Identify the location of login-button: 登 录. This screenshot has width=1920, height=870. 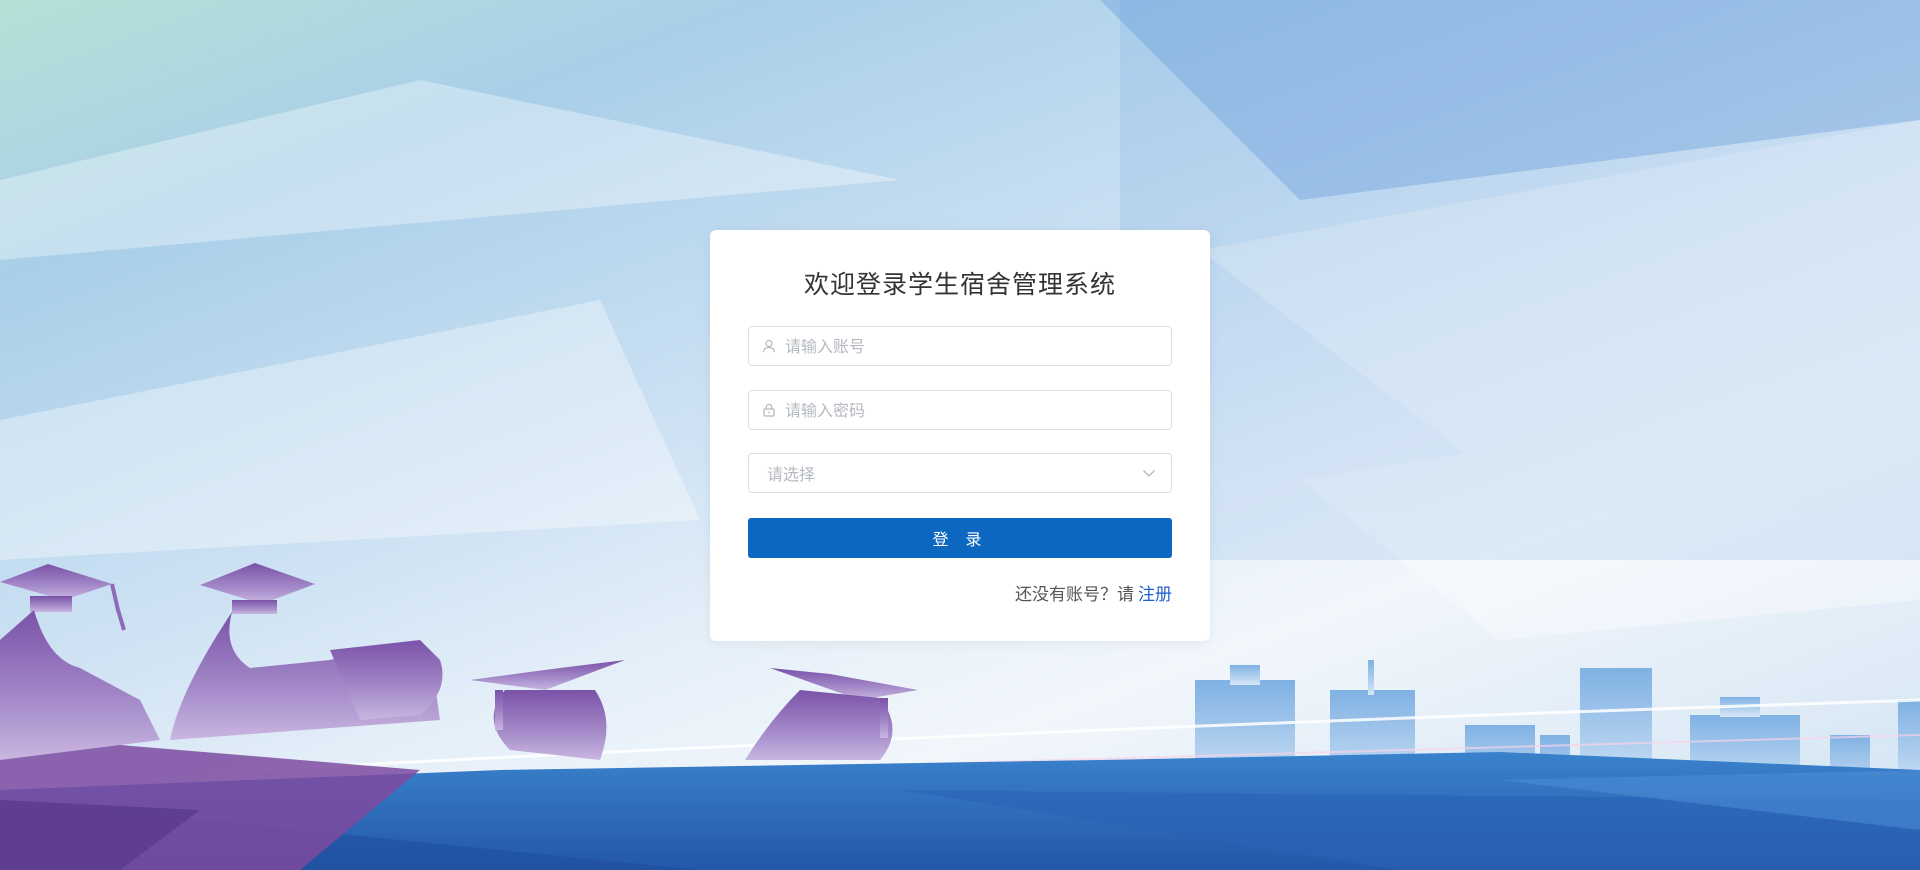
(960, 538).